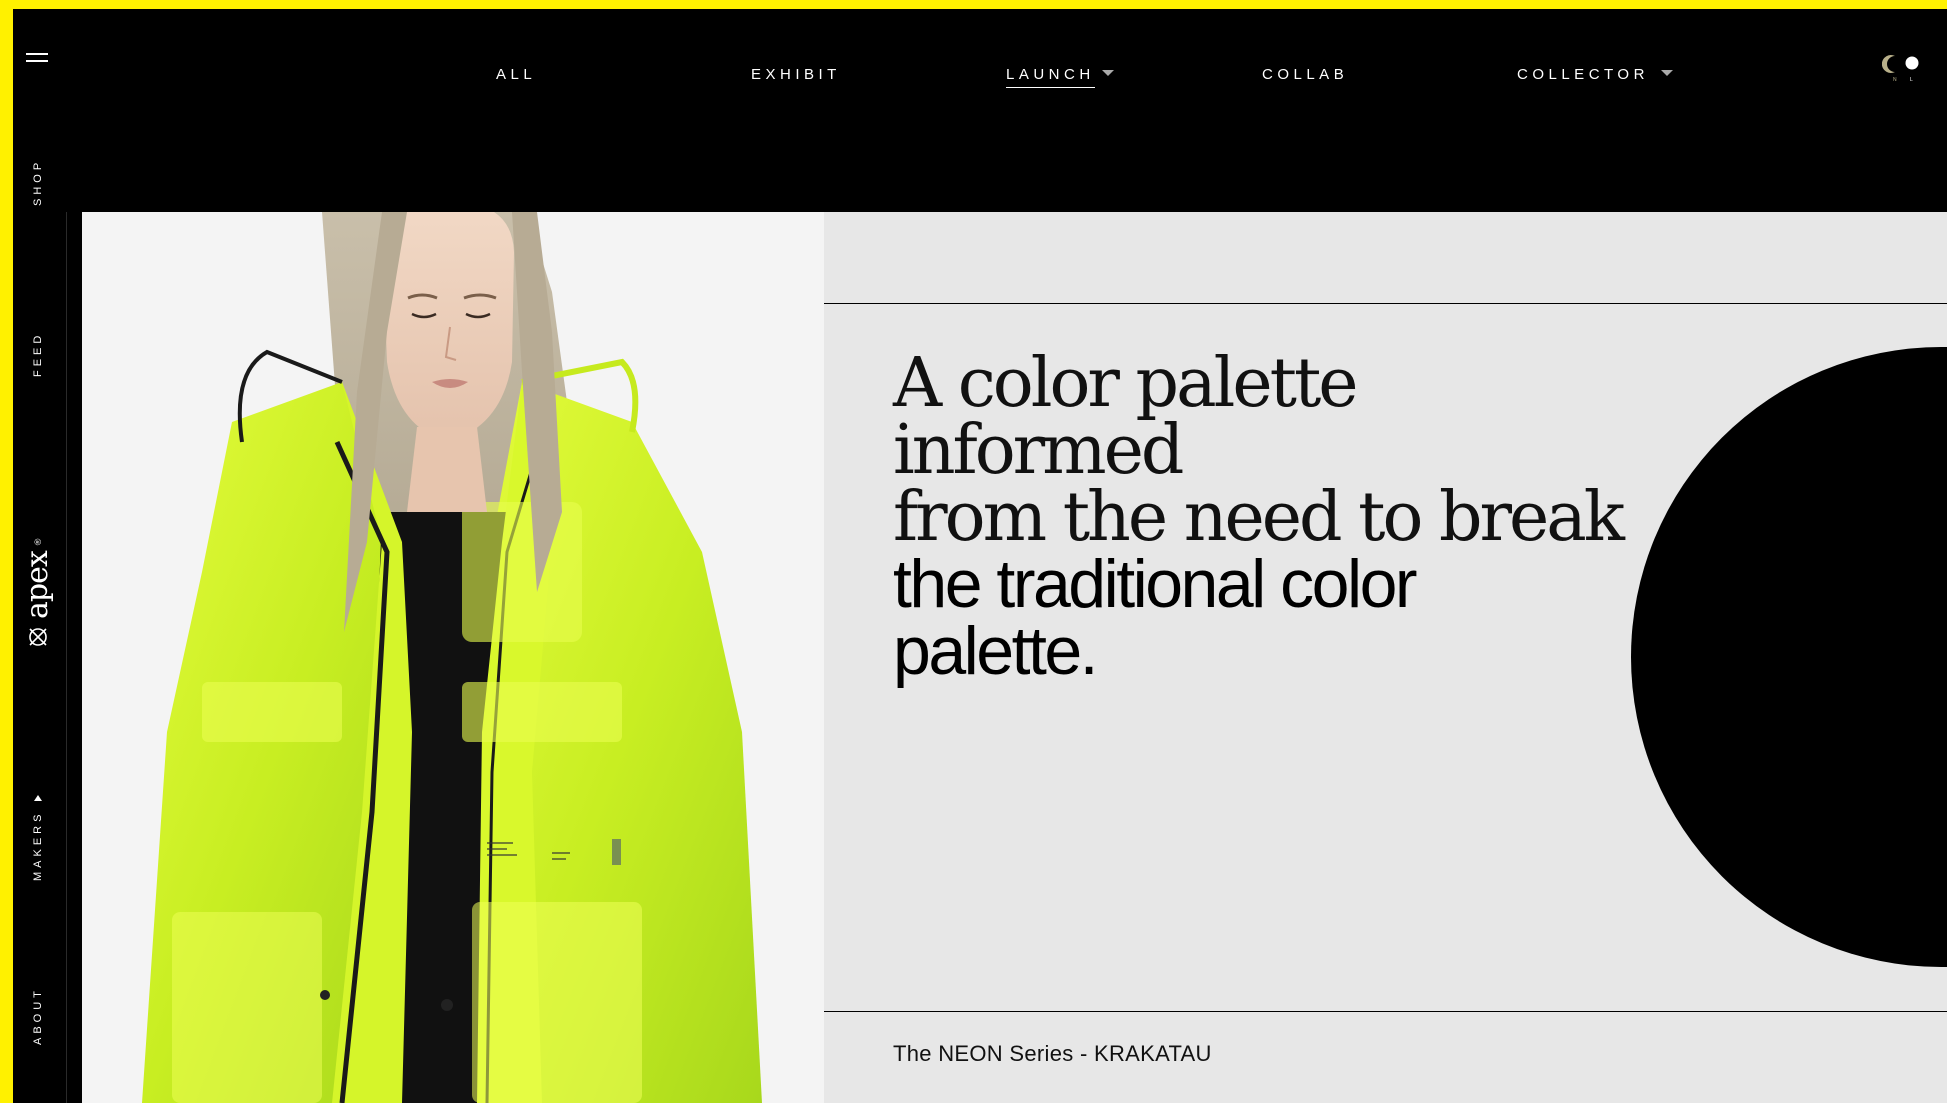  Describe the element at coordinates (1385, 303) in the screenshot. I see `divider-top` at that location.